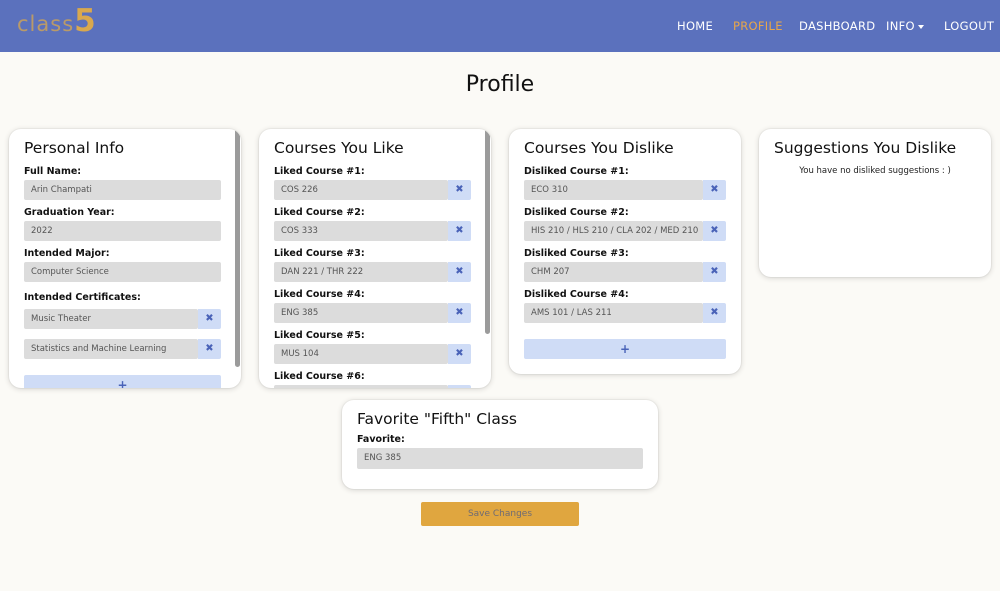  What do you see at coordinates (319, 294) in the screenshot?
I see `liked-course-4-label: Liked Course #4:` at bounding box center [319, 294].